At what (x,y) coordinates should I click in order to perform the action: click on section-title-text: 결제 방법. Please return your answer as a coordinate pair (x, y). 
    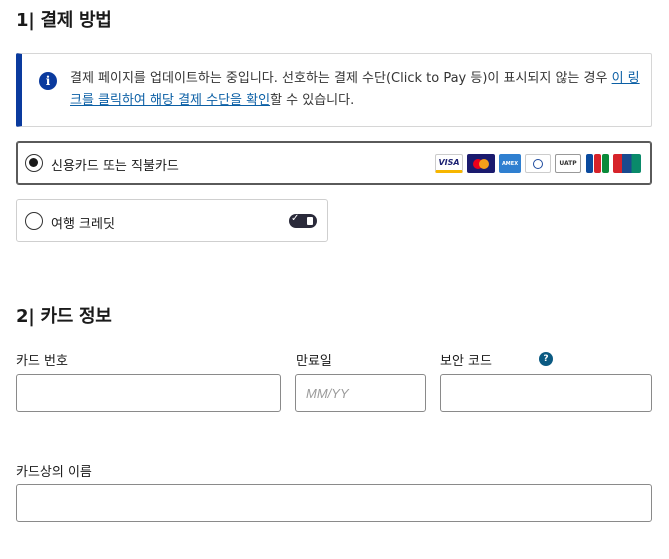
    Looking at the image, I should click on (76, 20).